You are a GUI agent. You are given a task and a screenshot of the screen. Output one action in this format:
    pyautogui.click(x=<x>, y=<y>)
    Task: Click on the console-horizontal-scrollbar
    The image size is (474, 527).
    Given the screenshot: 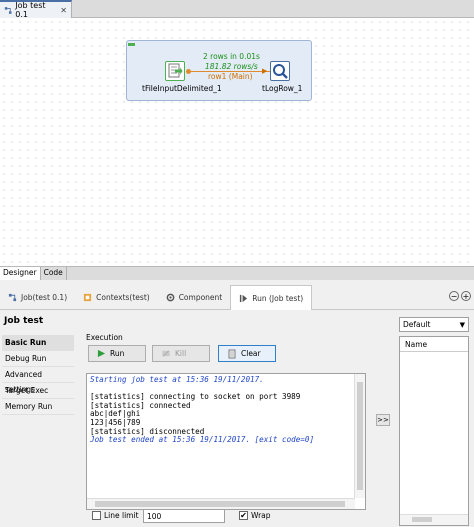 What is the action you would take?
    pyautogui.click(x=221, y=503)
    